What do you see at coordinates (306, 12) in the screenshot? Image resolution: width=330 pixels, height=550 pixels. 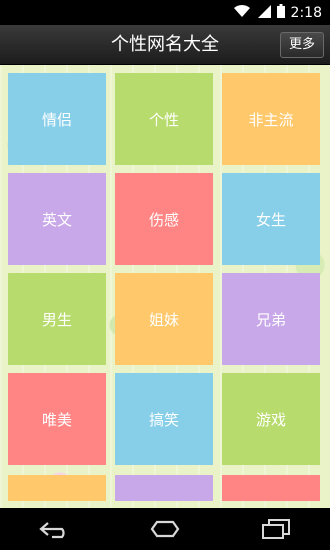 I see `status-time: 2:18` at bounding box center [306, 12].